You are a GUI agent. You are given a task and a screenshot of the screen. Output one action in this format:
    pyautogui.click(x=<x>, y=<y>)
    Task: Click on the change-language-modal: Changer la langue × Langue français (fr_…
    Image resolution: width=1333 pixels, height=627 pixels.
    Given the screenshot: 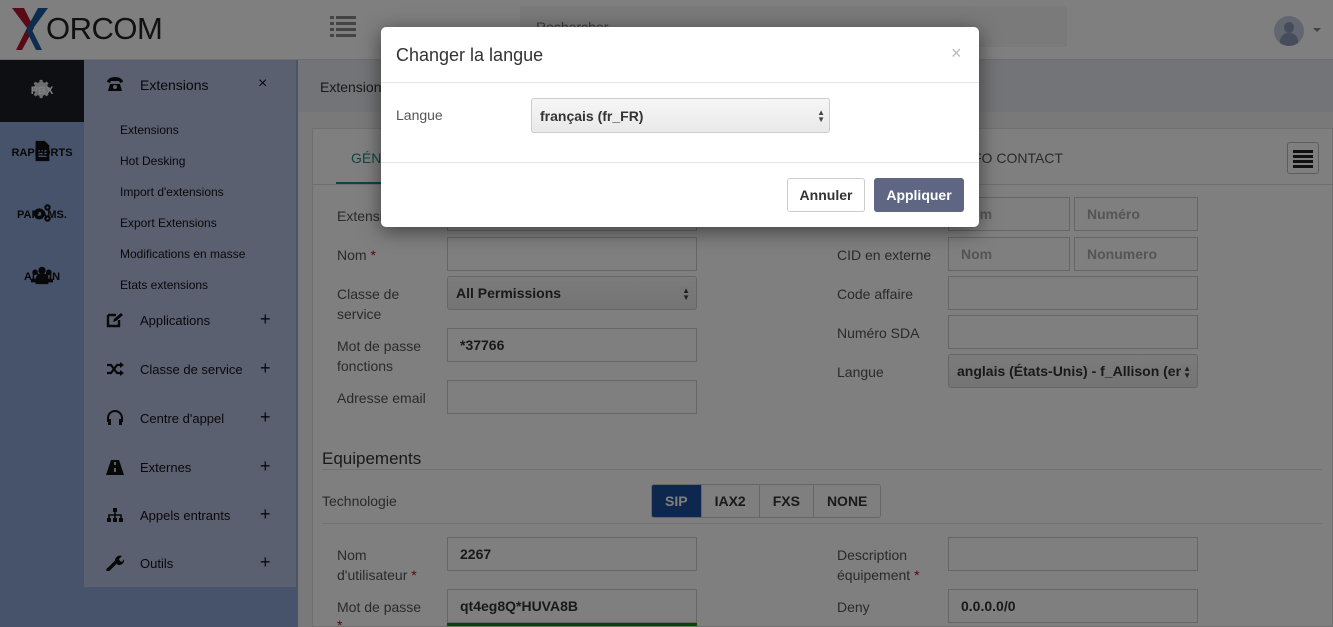 What is the action you would take?
    pyautogui.click(x=680, y=127)
    